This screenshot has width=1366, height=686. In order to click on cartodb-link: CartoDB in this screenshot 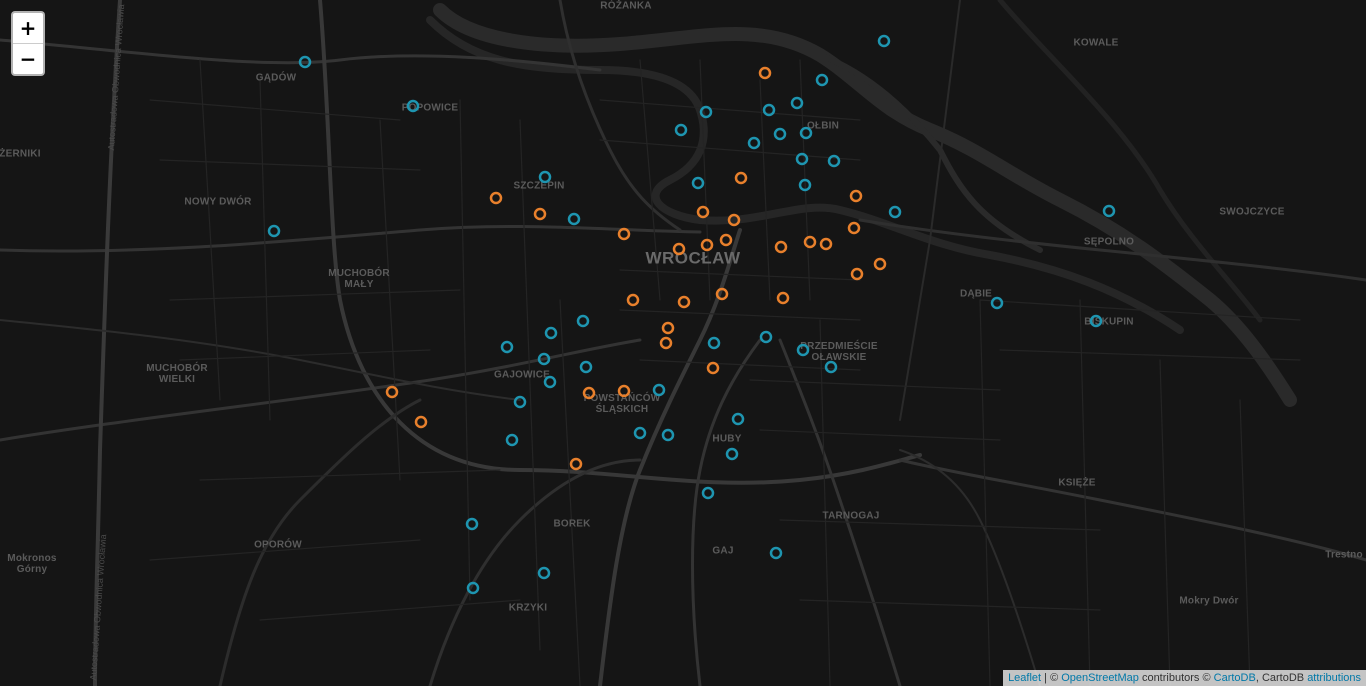, I will do `click(1235, 678)`.